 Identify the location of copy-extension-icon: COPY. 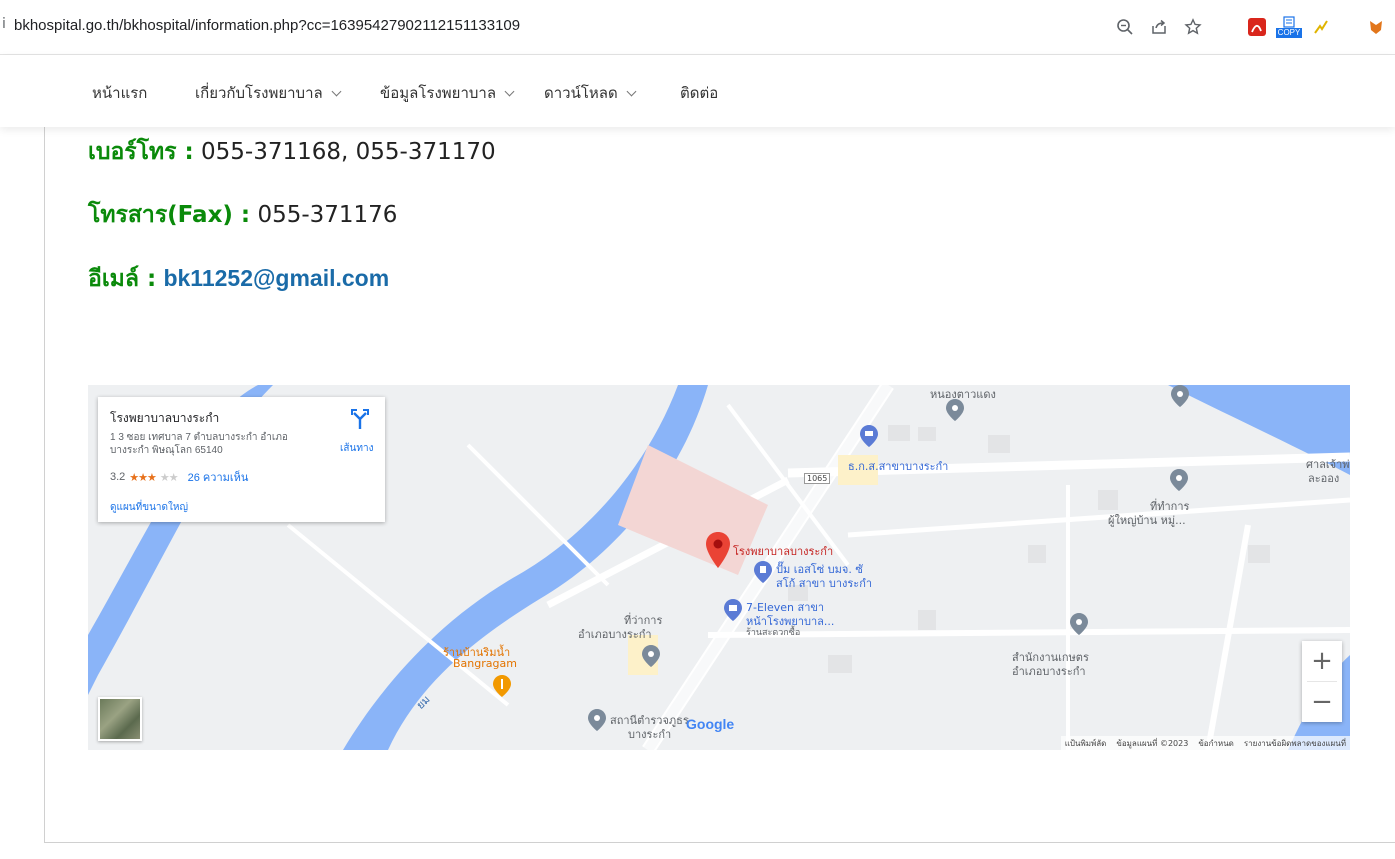
(1289, 27).